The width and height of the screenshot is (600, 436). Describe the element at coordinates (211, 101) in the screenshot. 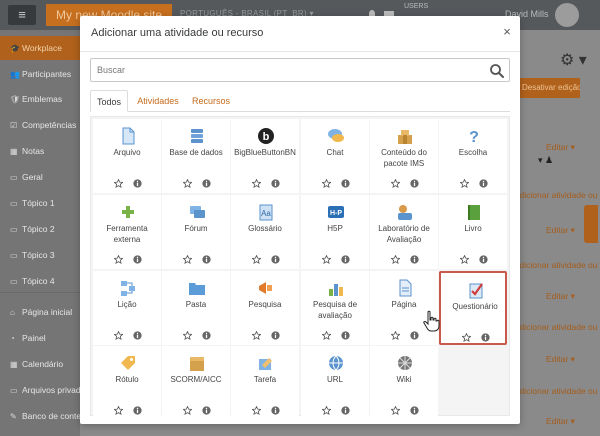

I see `tab-resources: Recursos` at that location.